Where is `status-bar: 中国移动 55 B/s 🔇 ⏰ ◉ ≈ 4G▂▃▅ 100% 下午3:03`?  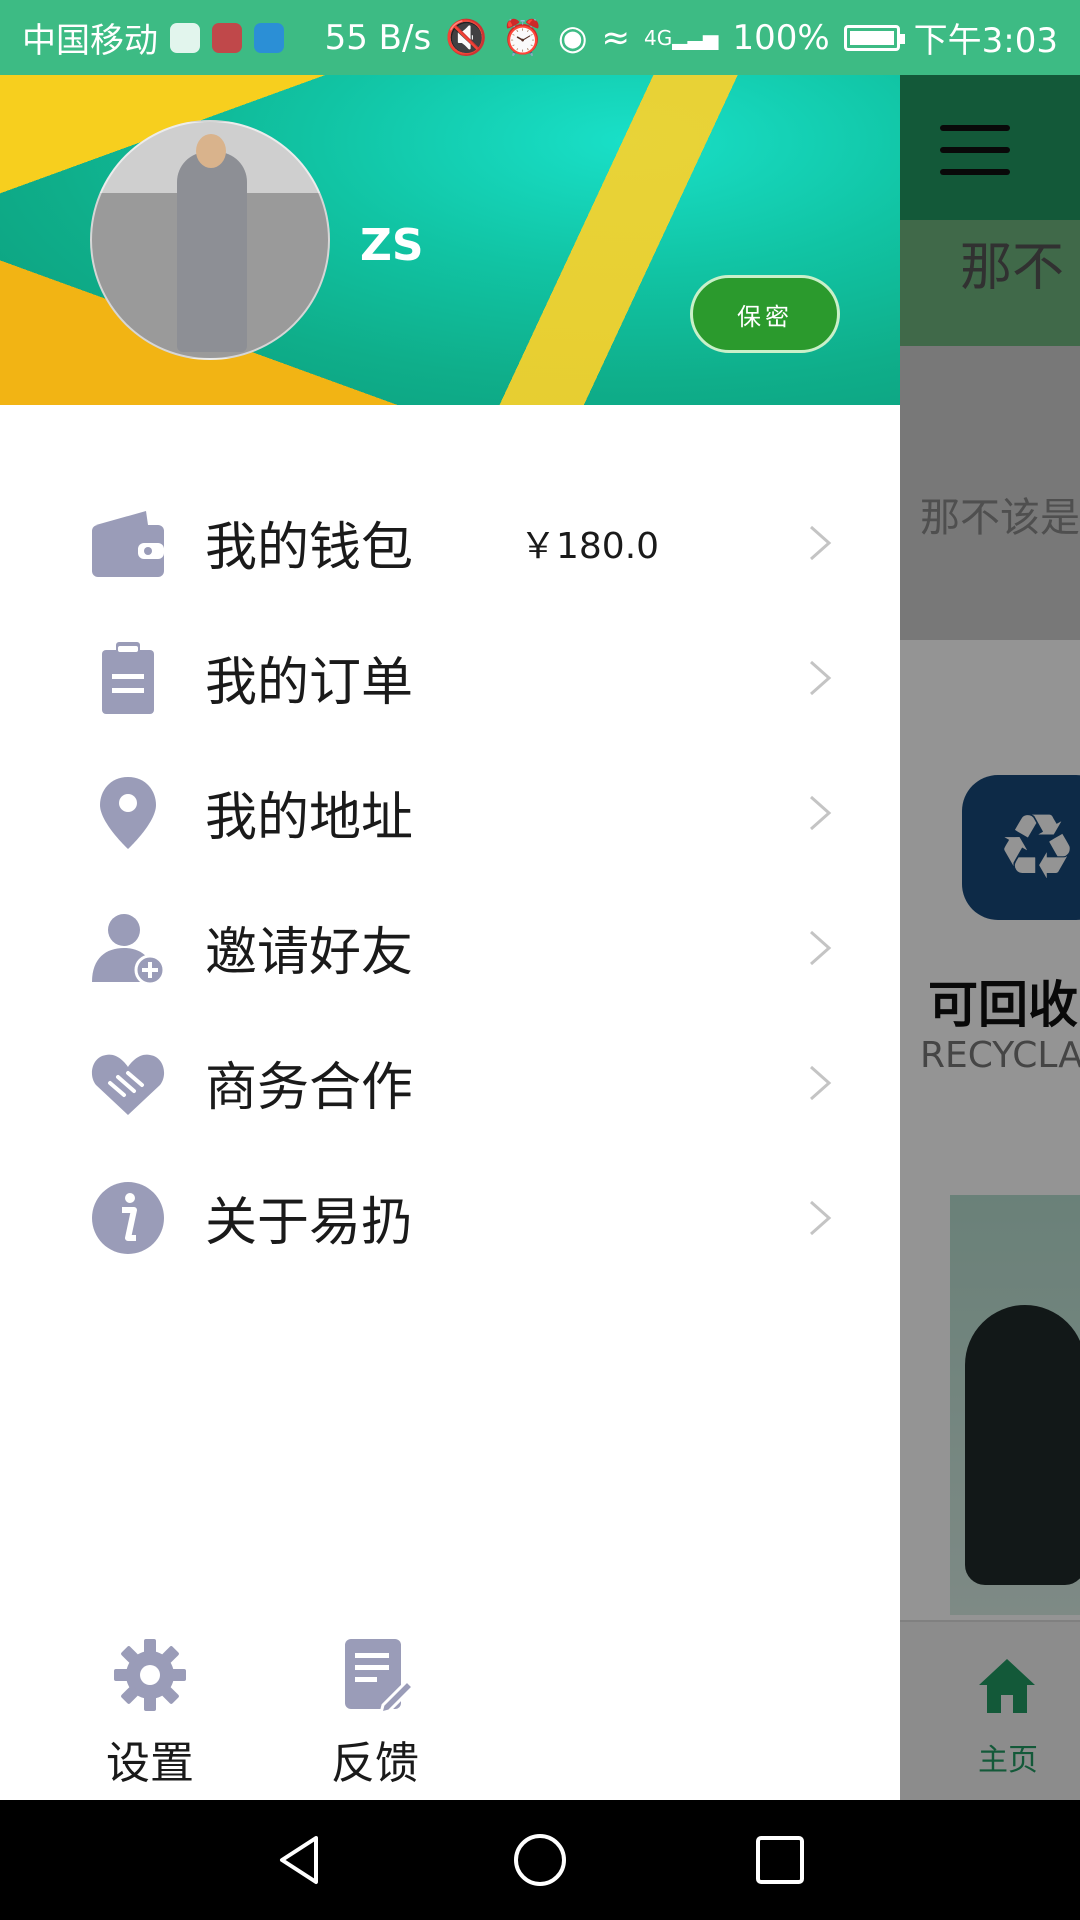
status-bar: 中国移动 55 B/s 🔇 ⏰ ◉ ≈ 4G▂▃▅ 100% 下午3:03 is located at coordinates (540, 37).